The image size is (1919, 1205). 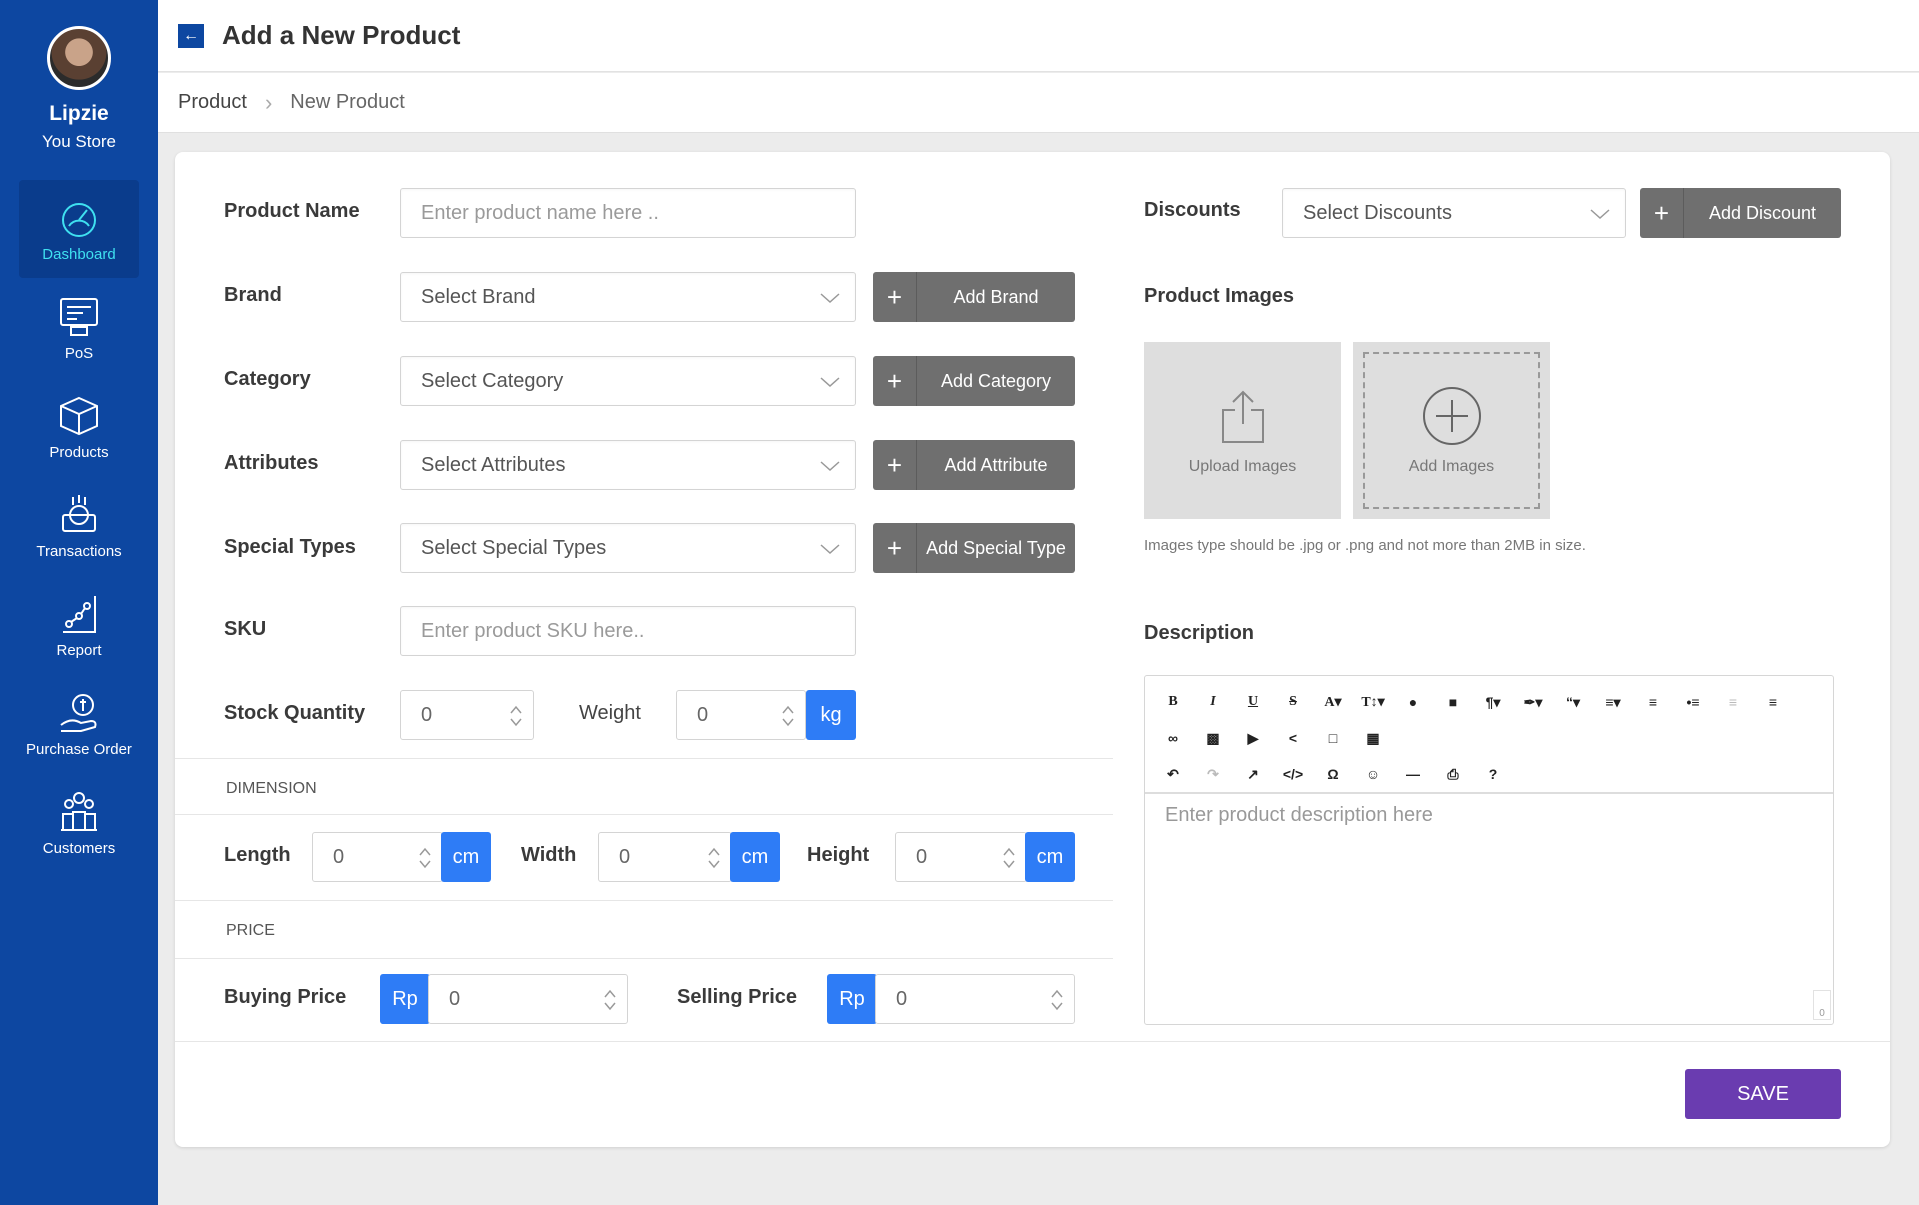 I want to click on brand-select: Select Brand, so click(x=628, y=297).